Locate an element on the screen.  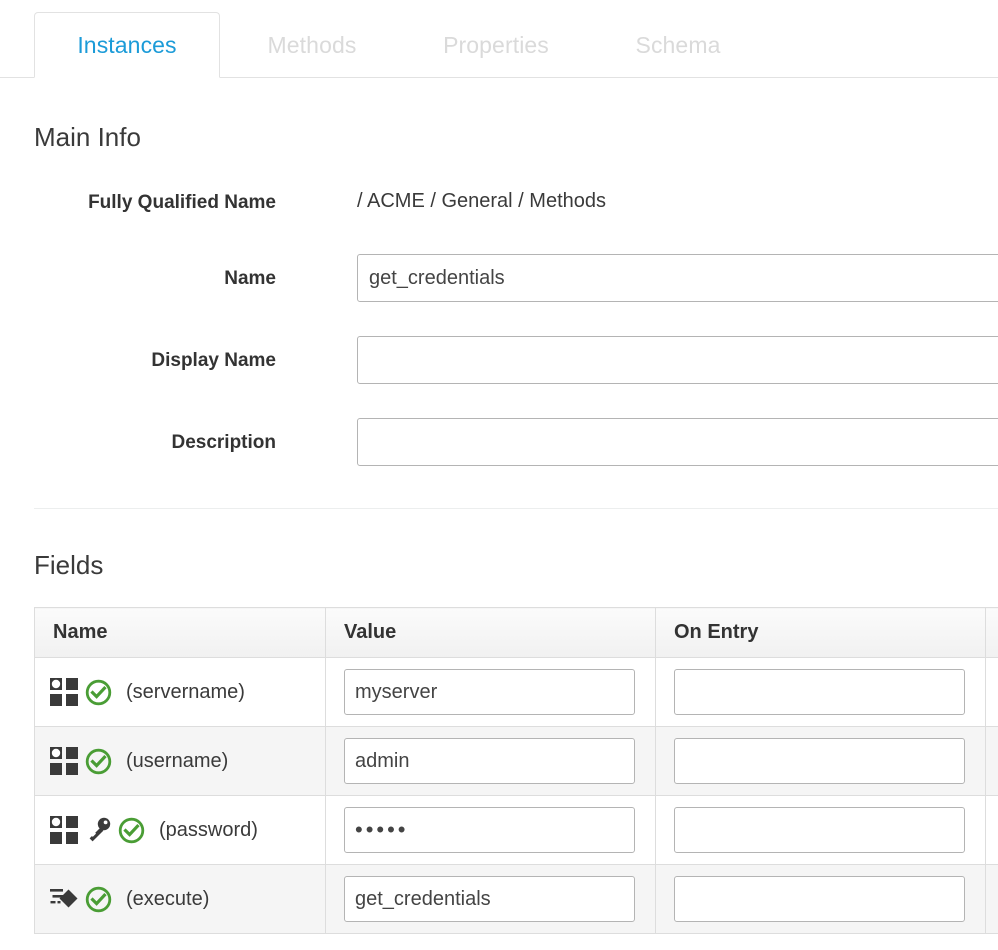
column-header-extra is located at coordinates (991, 632).